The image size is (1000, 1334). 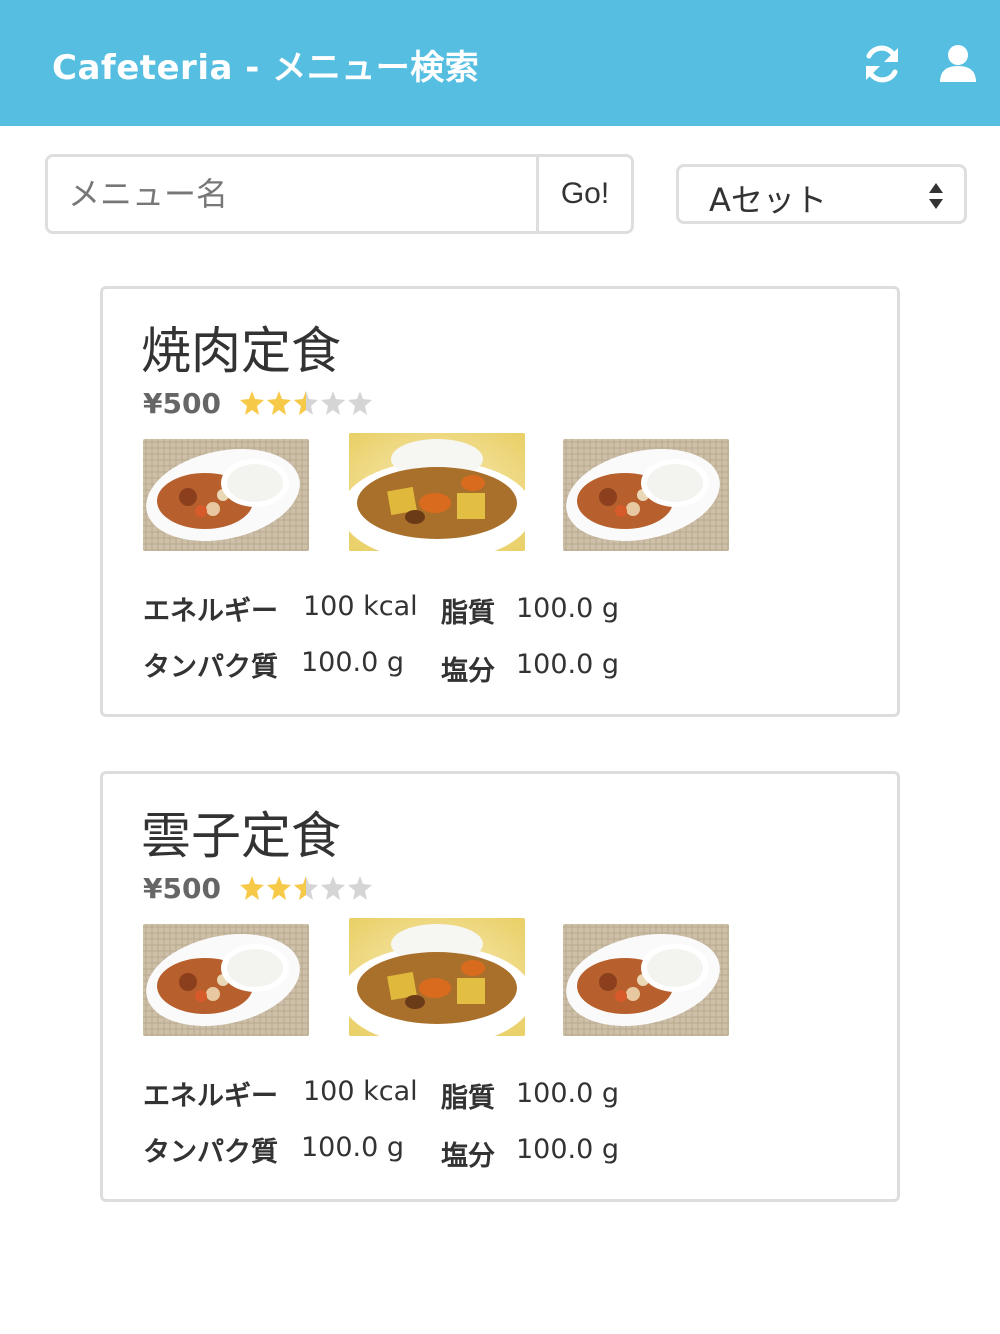 I want to click on set-select-value: Aセット, so click(x=768, y=200).